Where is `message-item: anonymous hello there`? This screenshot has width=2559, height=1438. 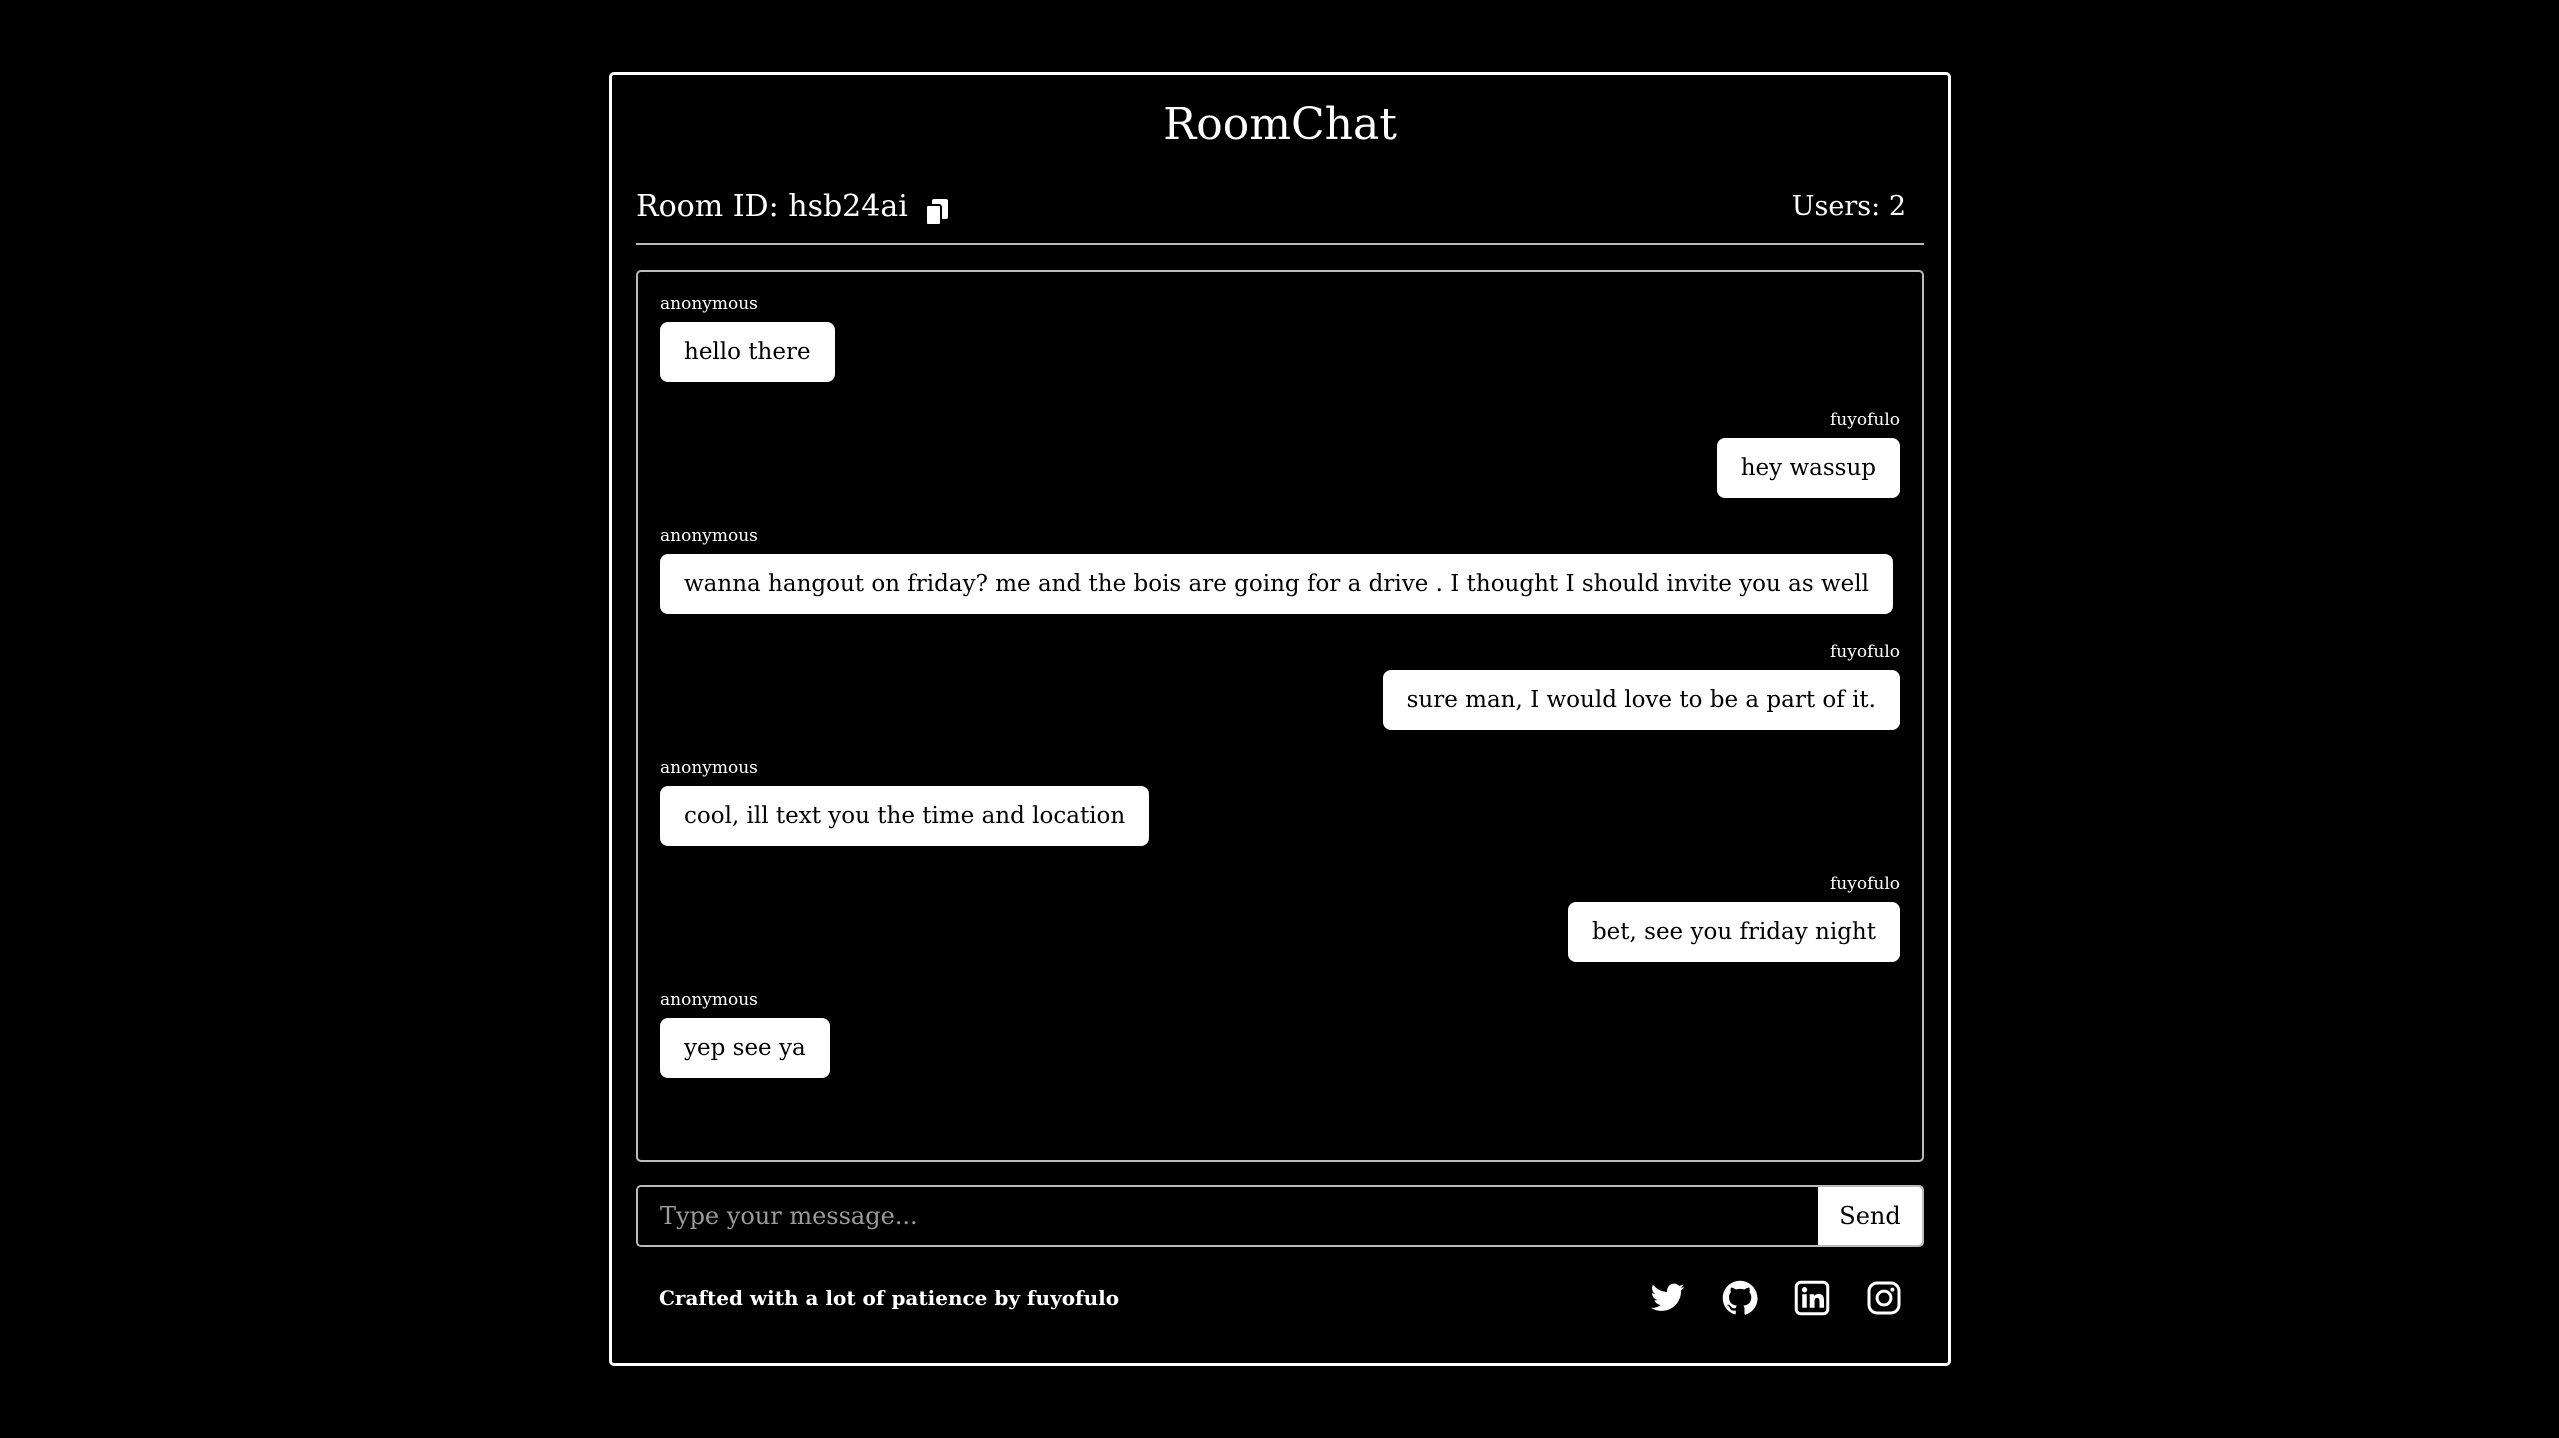
message-item: anonymous hello there is located at coordinates (1280, 338).